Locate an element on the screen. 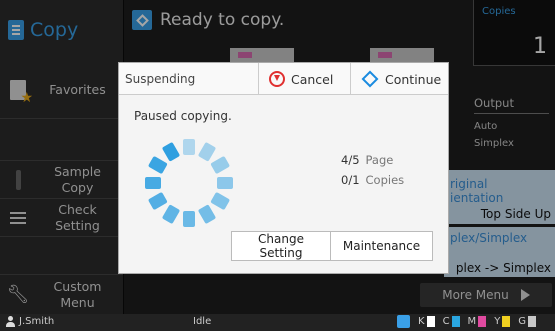 The image size is (555, 331). page-progress-unit: Page is located at coordinates (379, 160).